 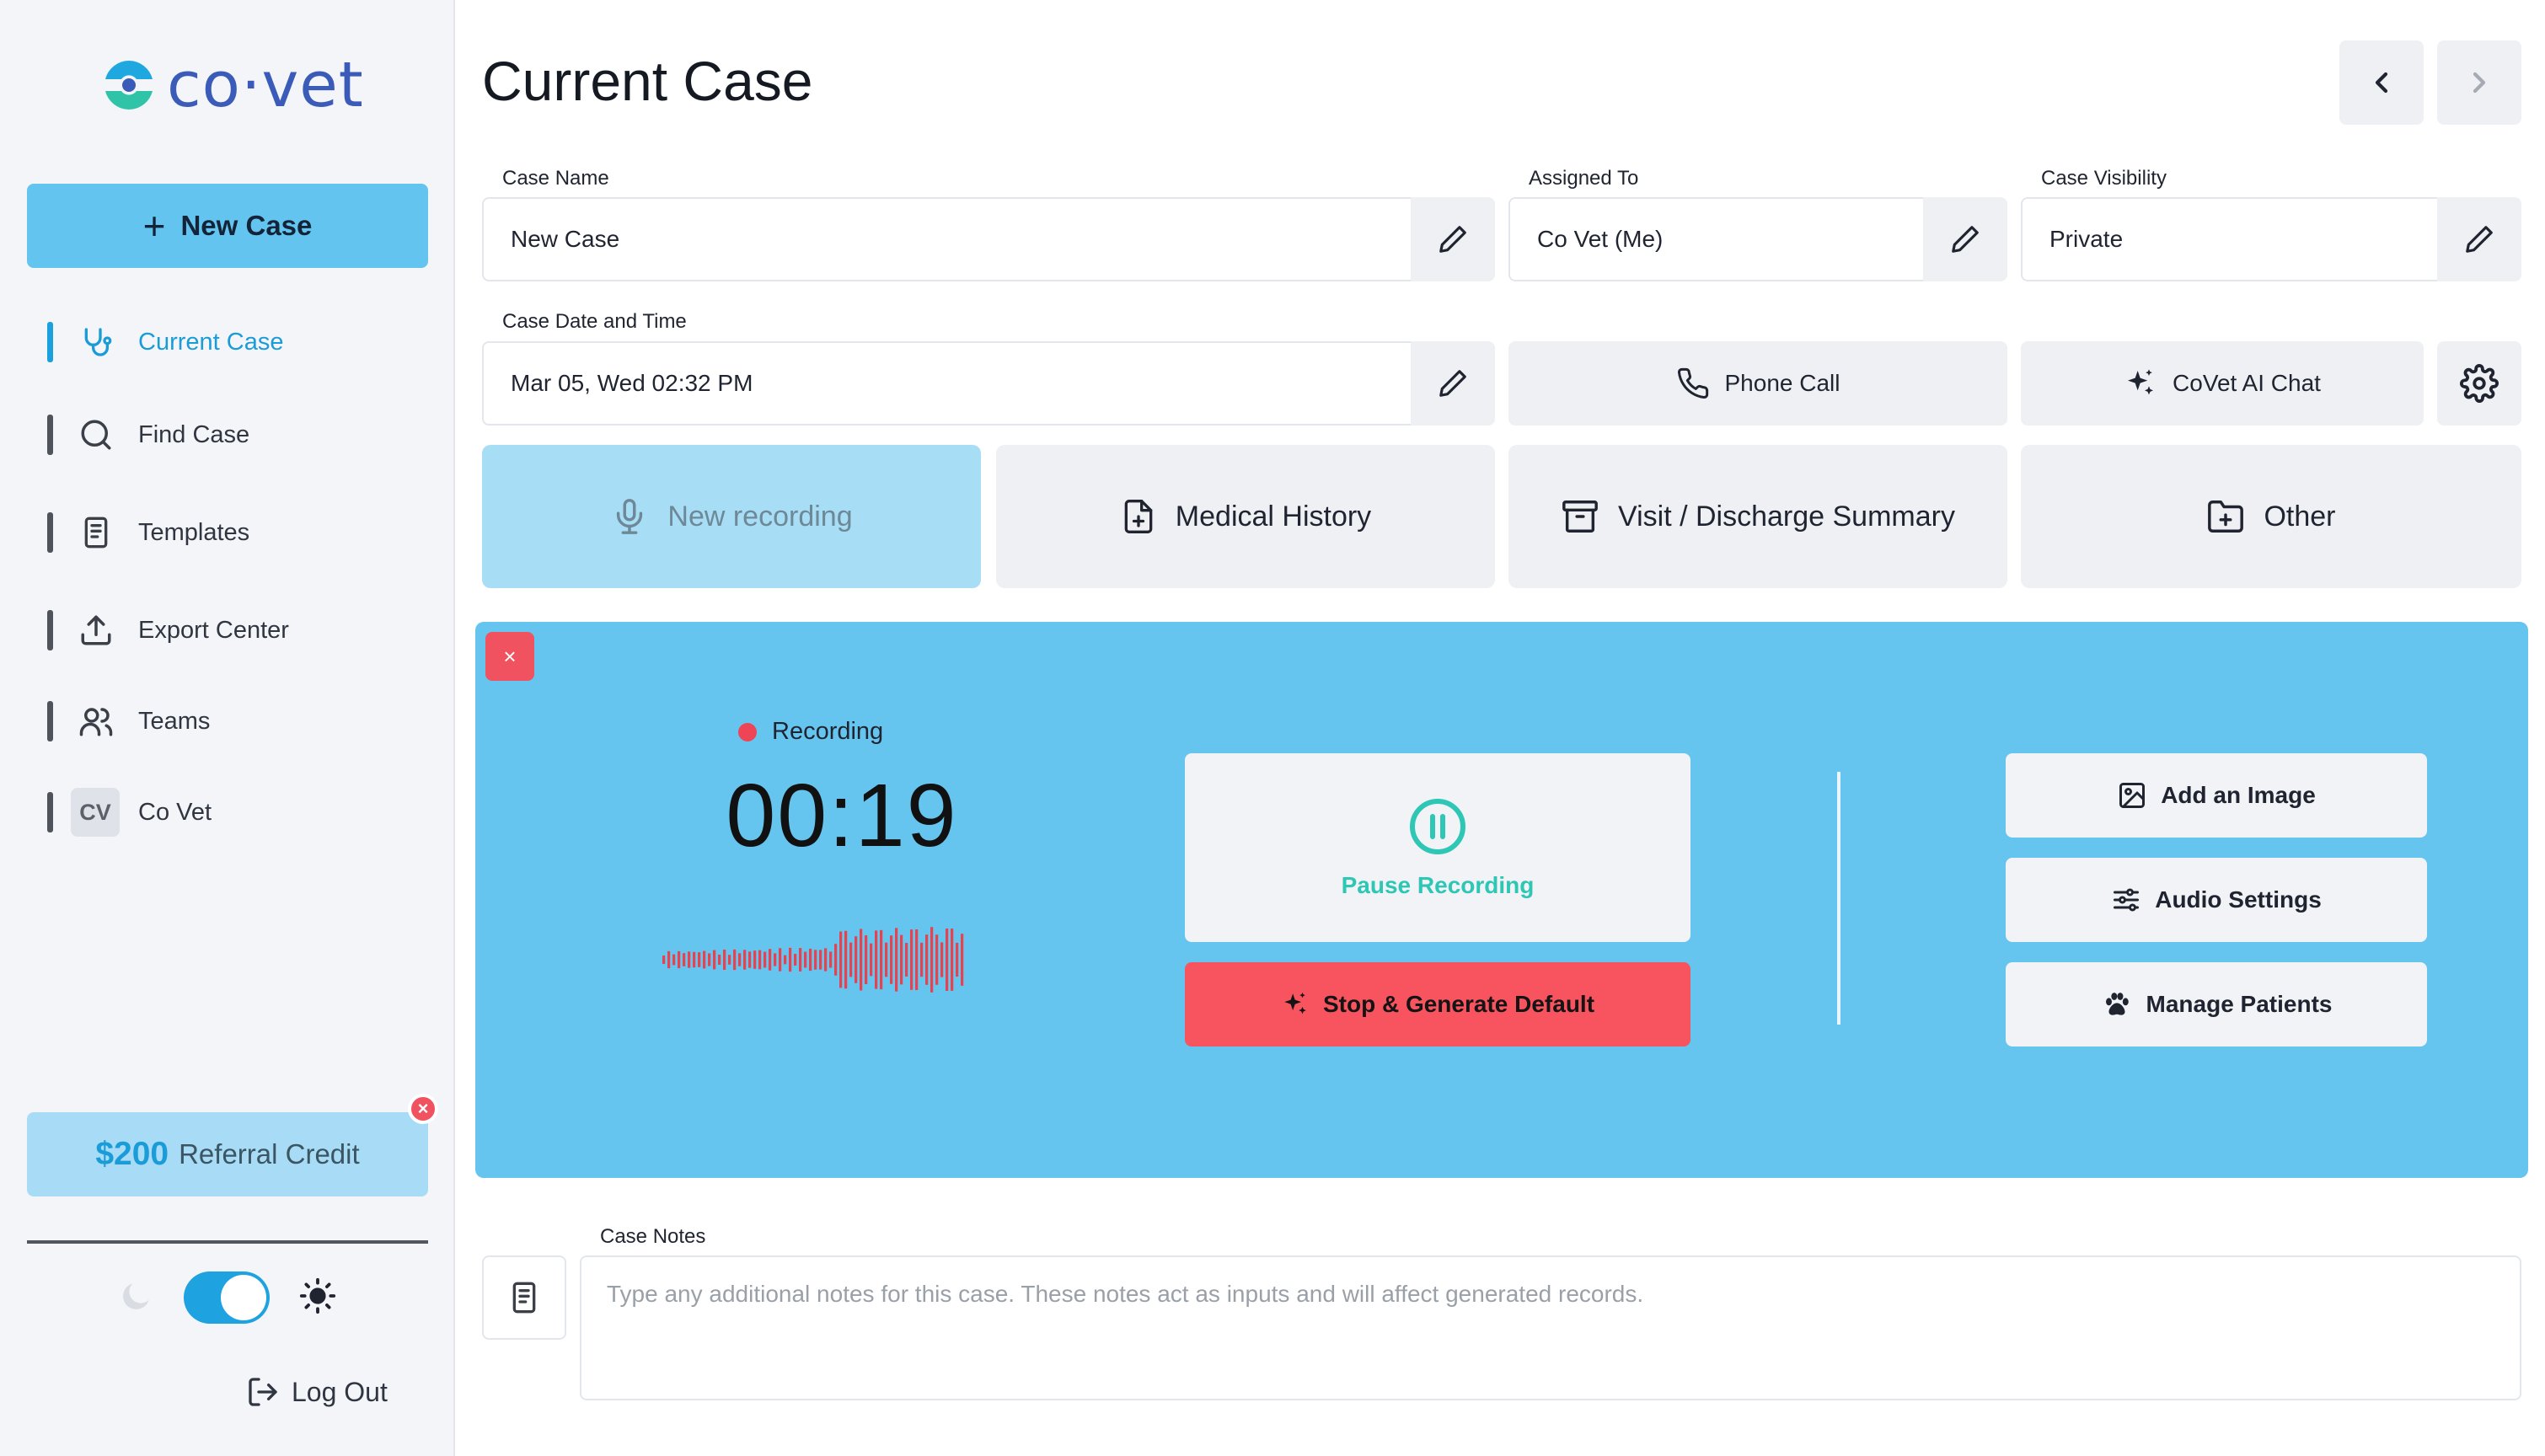 I want to click on tab-label: Medical History, so click(x=1273, y=516).